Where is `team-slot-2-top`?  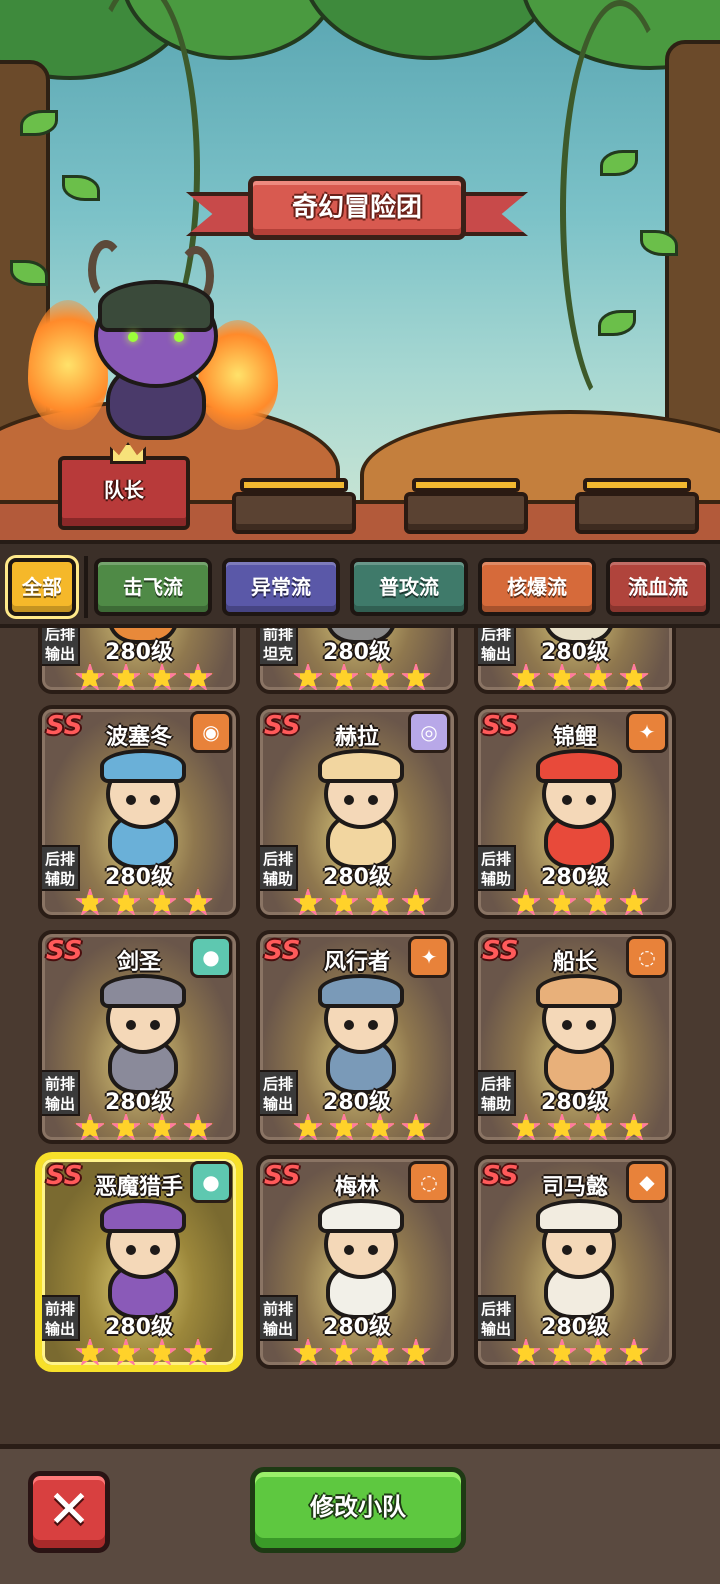
team-slot-2-top is located at coordinates (294, 485).